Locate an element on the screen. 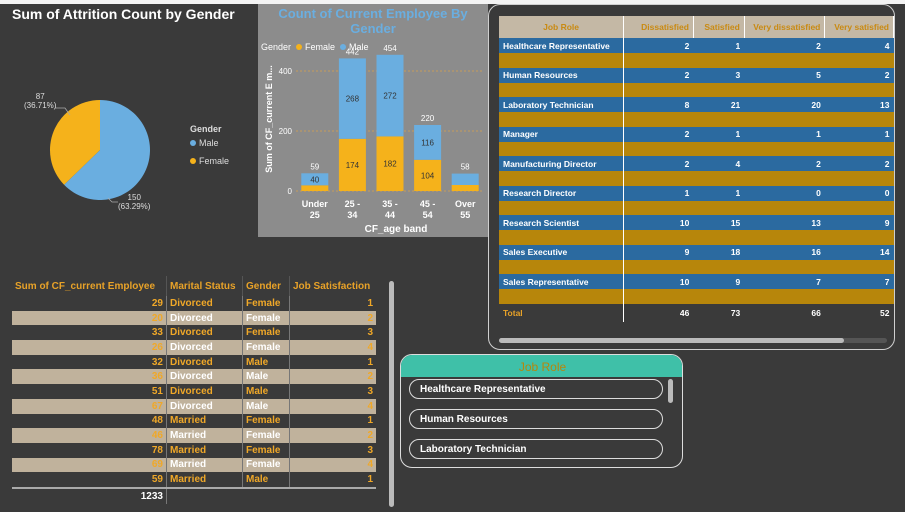 The height and width of the screenshot is (512, 905). legend-label-male: Male is located at coordinates (209, 143).